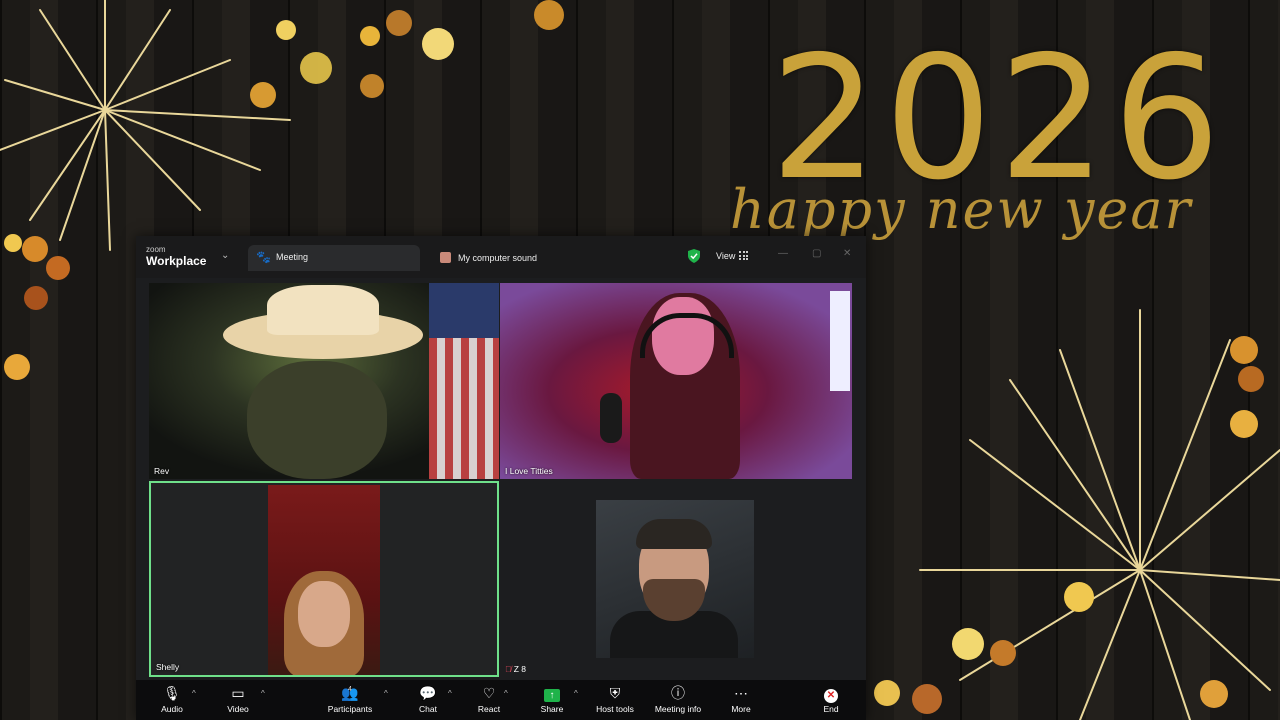  What do you see at coordinates (350, 699) in the screenshot?
I see `participants-button: 👥 4 Participants` at bounding box center [350, 699].